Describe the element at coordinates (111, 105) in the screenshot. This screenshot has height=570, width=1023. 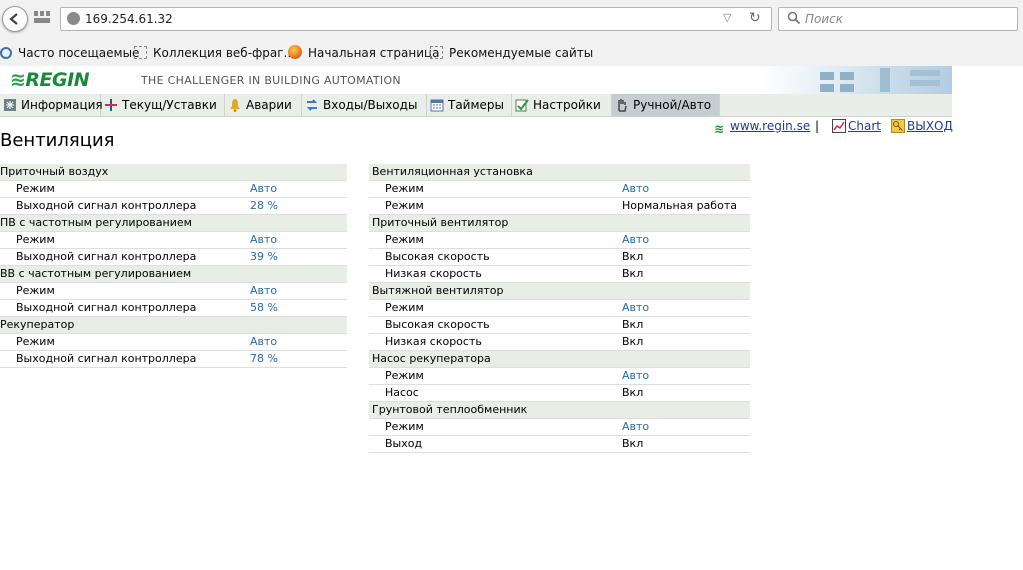
I see `setpoint-icon` at that location.